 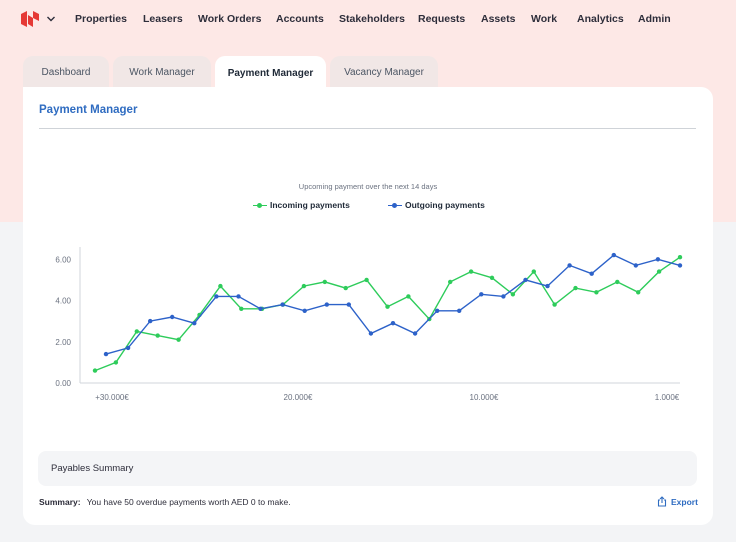 I want to click on y-tick-label: 2.00, so click(x=63, y=342).